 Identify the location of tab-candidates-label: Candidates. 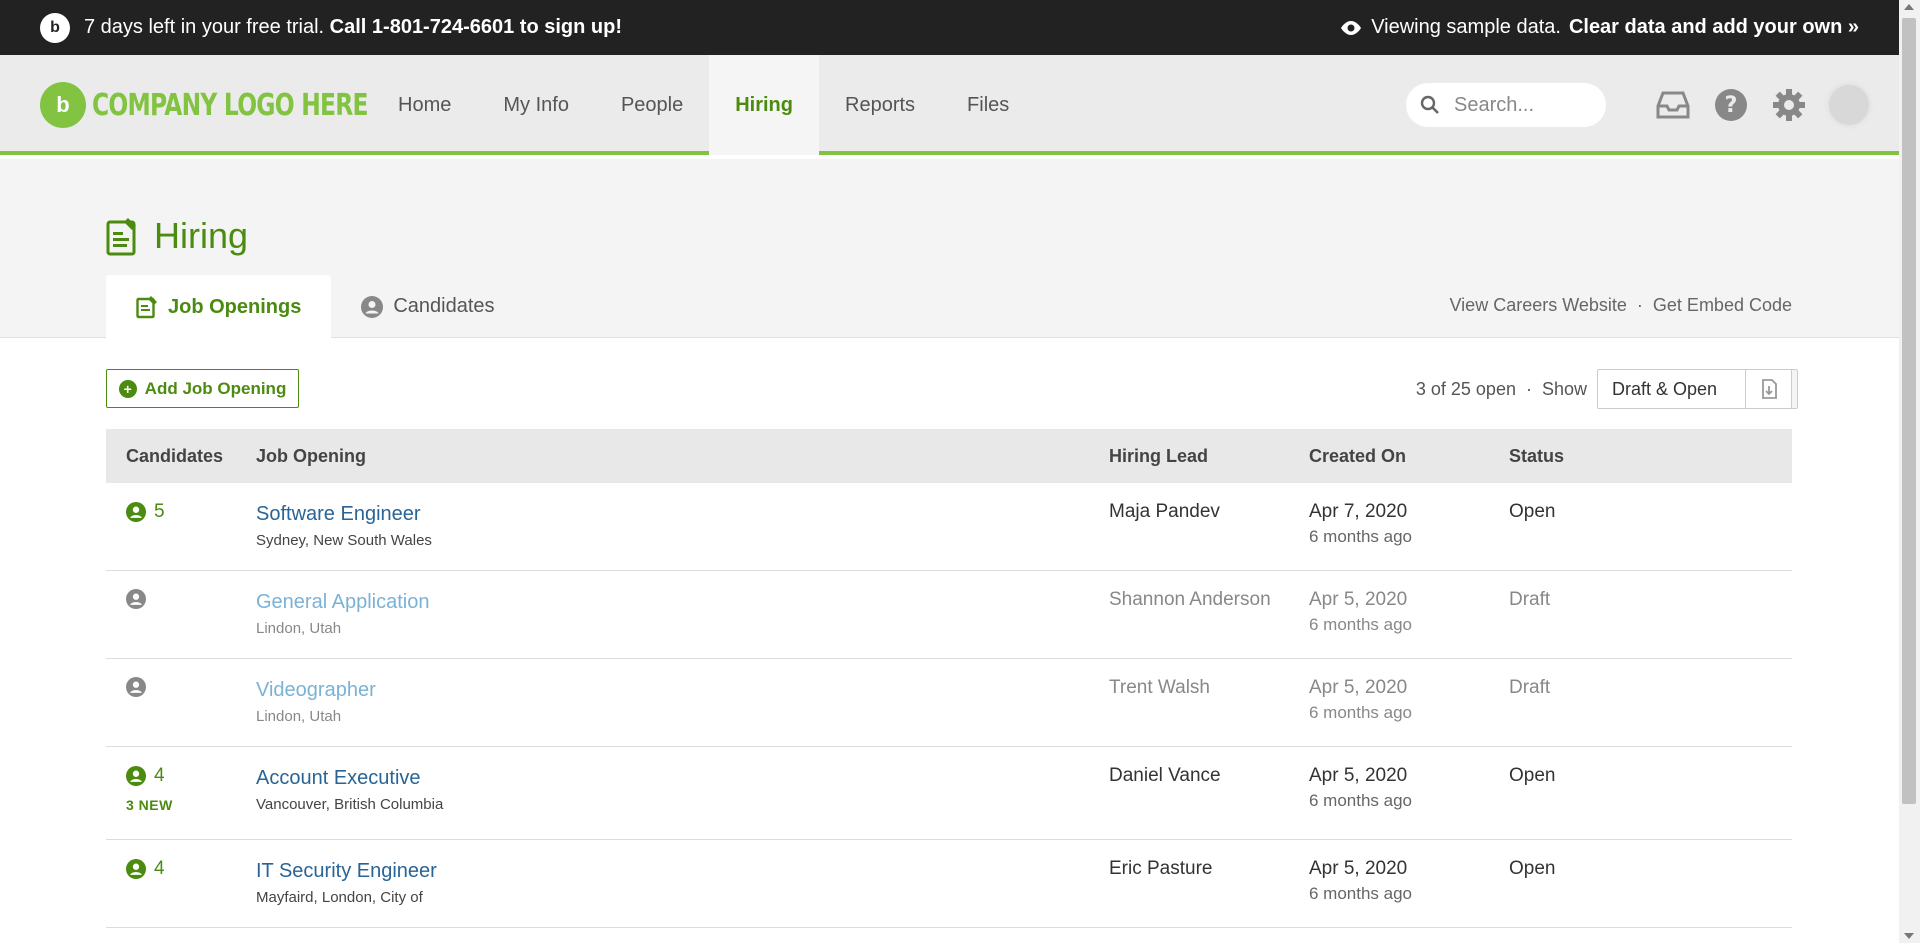
(444, 306).